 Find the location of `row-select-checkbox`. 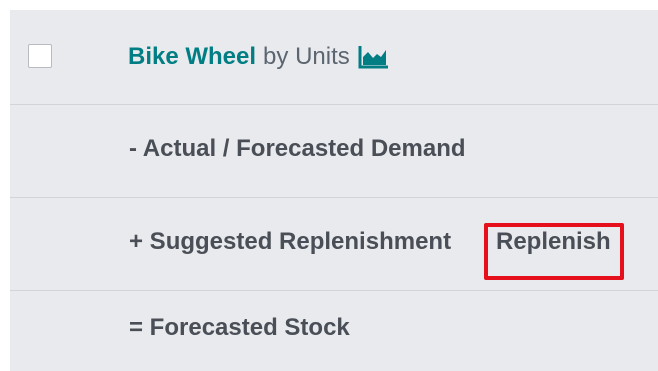

row-select-checkbox is located at coordinates (40, 56).